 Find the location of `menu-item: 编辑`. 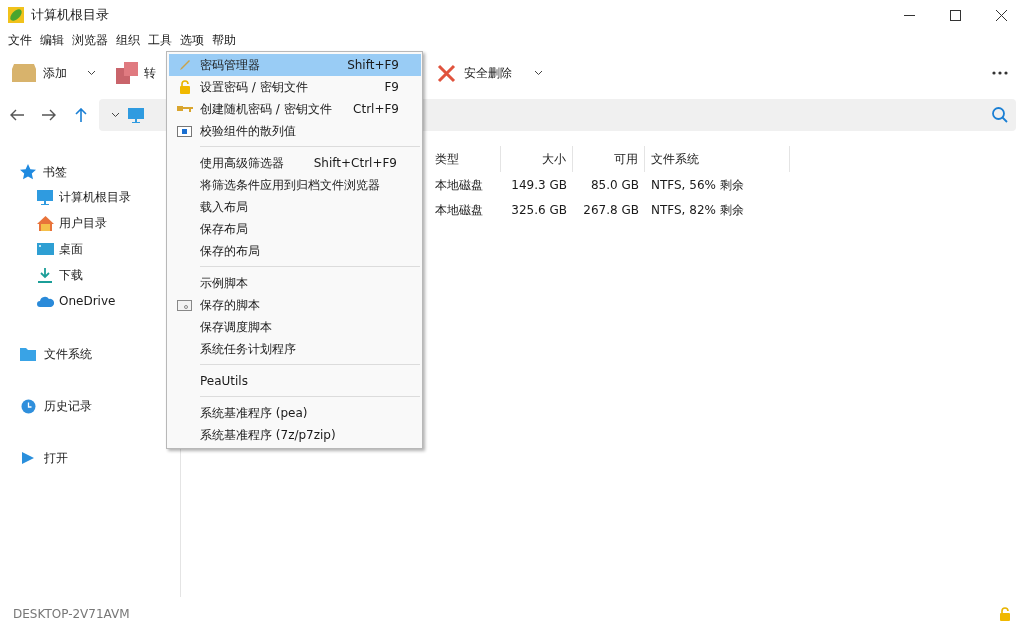

menu-item: 编辑 is located at coordinates (52, 40).